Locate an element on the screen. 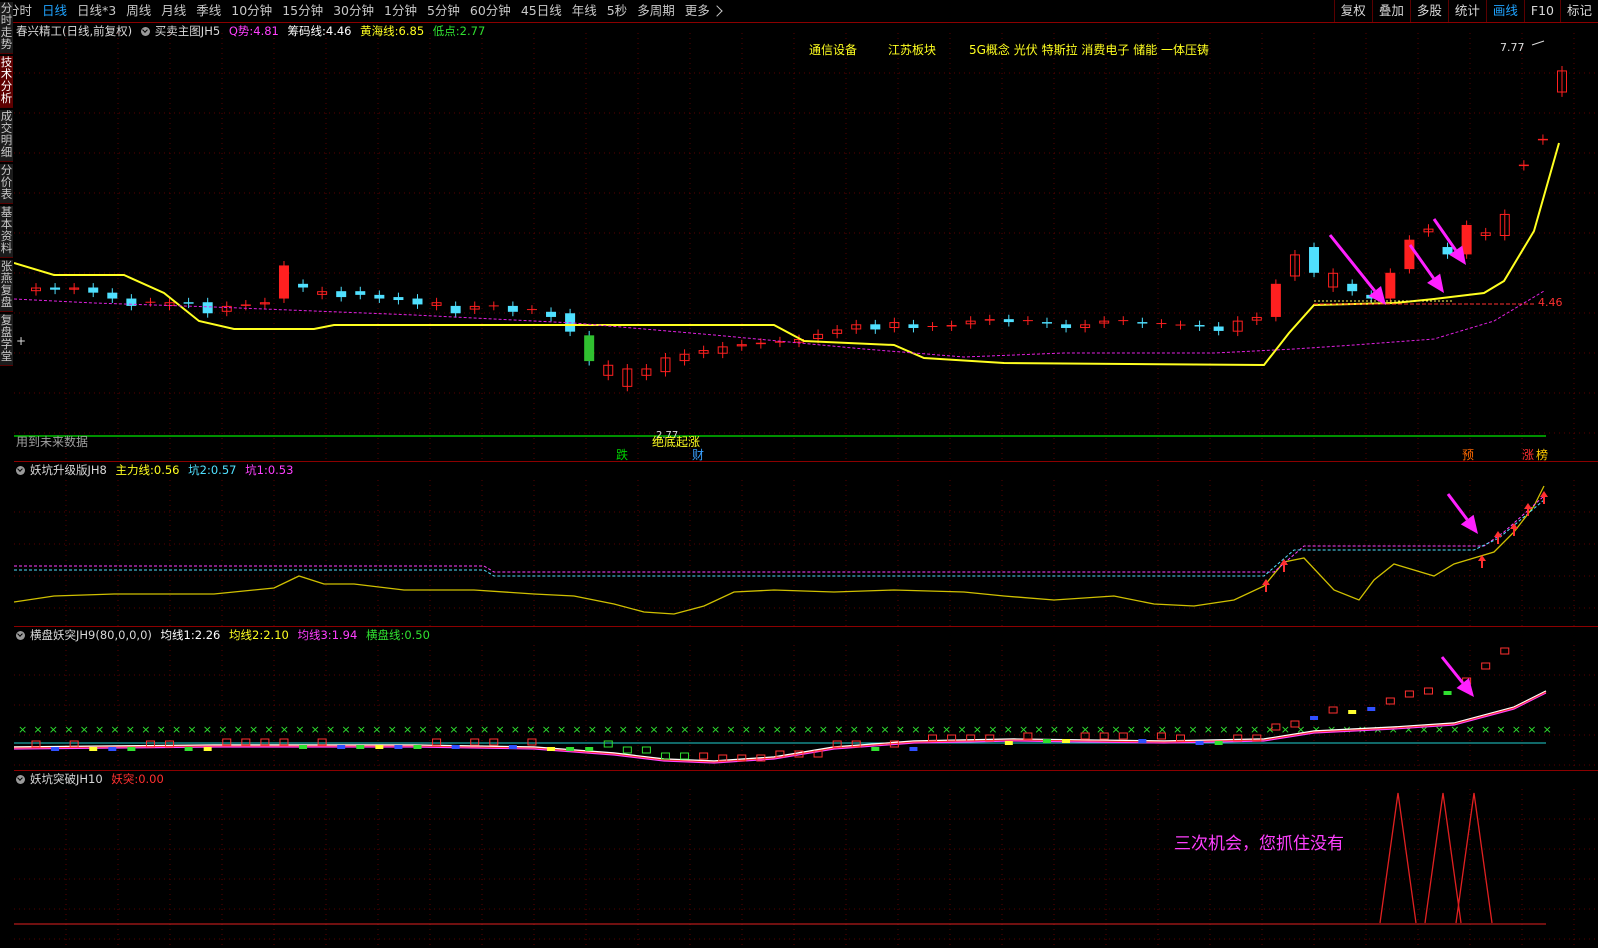 The height and width of the screenshot is (948, 1598). period-tab: 15分钟 is located at coordinates (302, 11).